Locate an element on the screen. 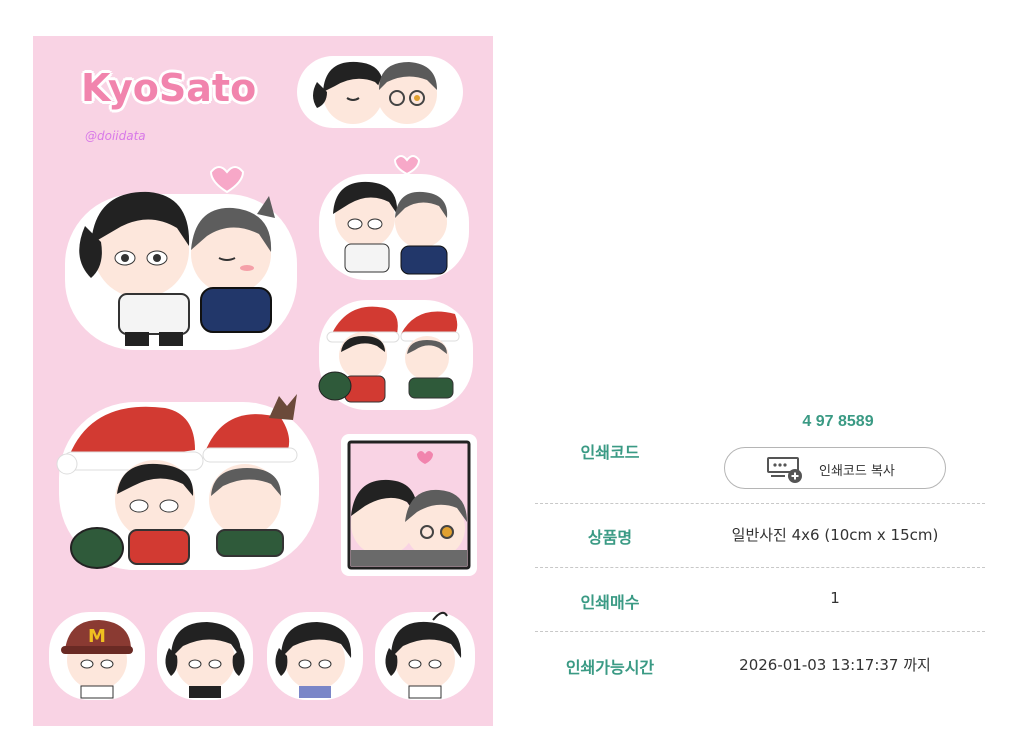 The image size is (1024, 746). print-count-value: 1 is located at coordinates (835, 598).